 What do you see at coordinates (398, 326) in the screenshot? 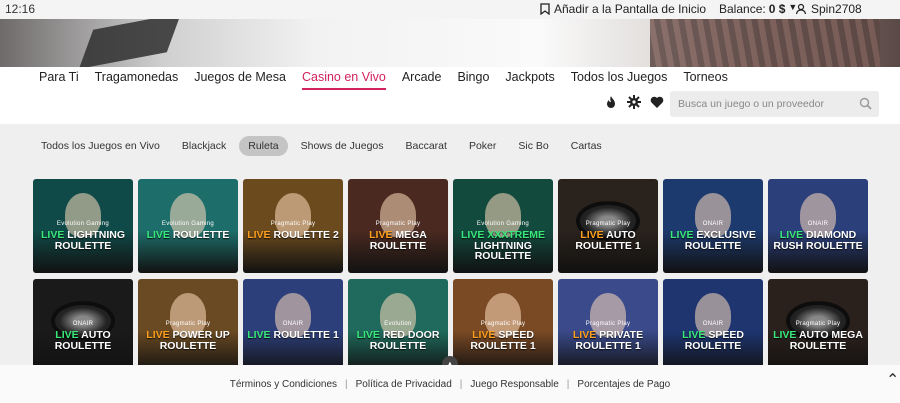
I see `game-tile: Evolution LIVE RED DOOR ROULETTE` at bounding box center [398, 326].